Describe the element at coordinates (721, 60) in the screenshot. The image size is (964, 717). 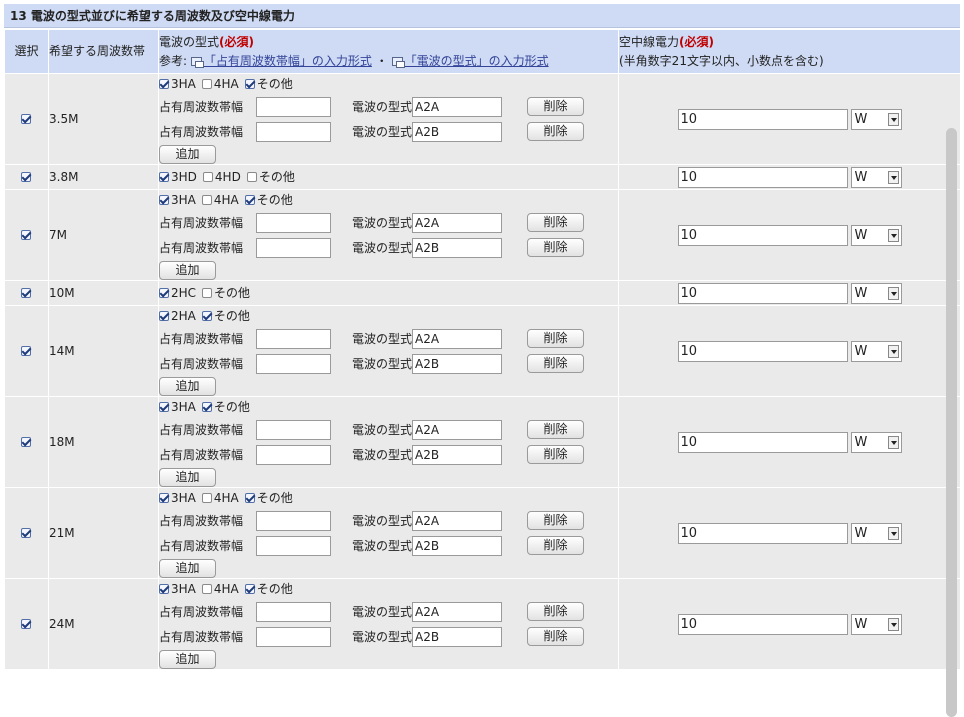
I see `power-format-note: (半角数字21文字以内、小数点を含む)` at that location.